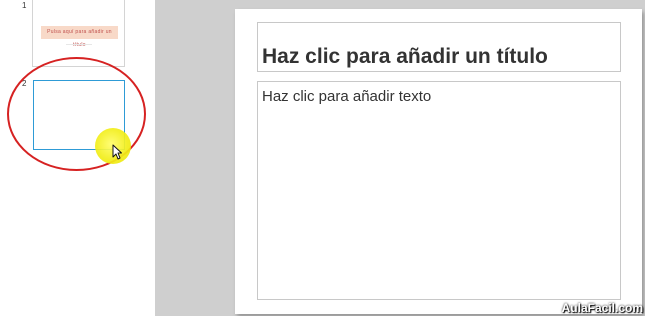 Image resolution: width=645 pixels, height=316 pixels. Describe the element at coordinates (79, 44) in the screenshot. I see `slide-thumbnail-1-subtitle-line` at that location.